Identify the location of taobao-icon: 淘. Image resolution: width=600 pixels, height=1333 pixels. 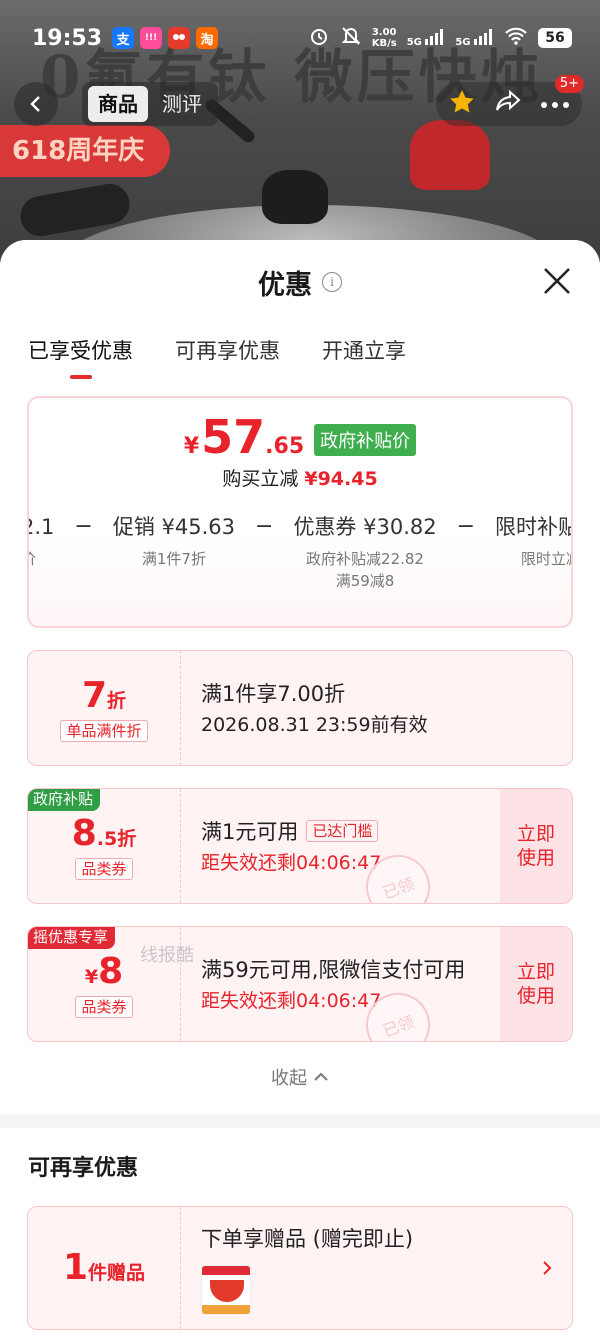
(207, 38).